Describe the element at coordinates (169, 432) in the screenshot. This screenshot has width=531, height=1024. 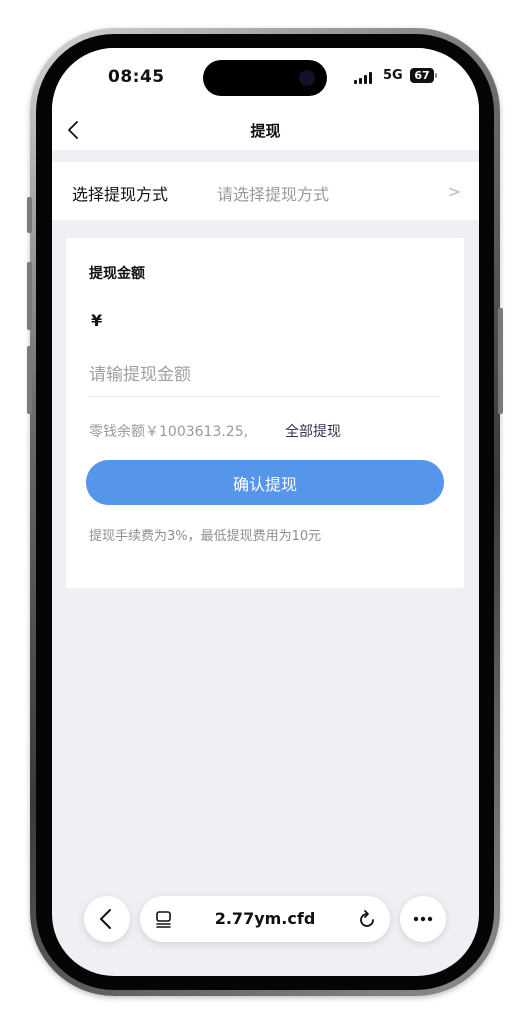
I see `balance-text: 零钱余额￥1003613.25,` at that location.